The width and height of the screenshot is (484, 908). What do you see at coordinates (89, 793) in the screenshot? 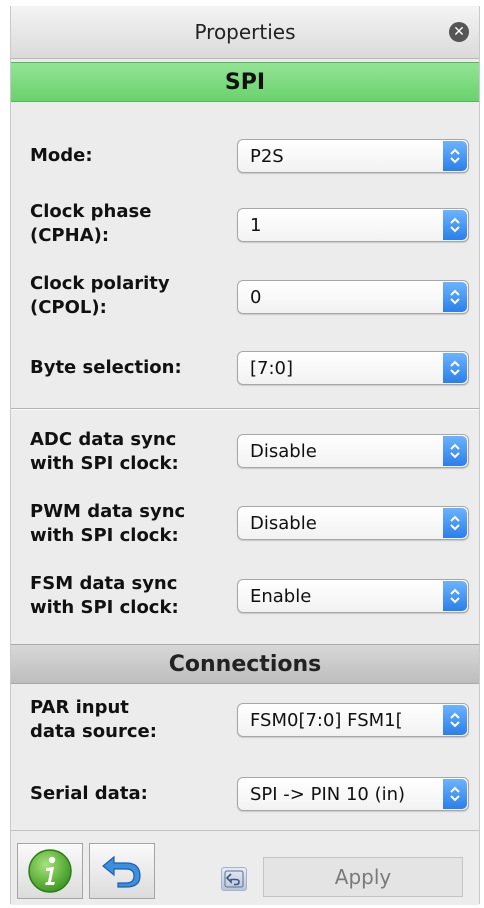
I see `serial-data-label: Serial data:` at bounding box center [89, 793].